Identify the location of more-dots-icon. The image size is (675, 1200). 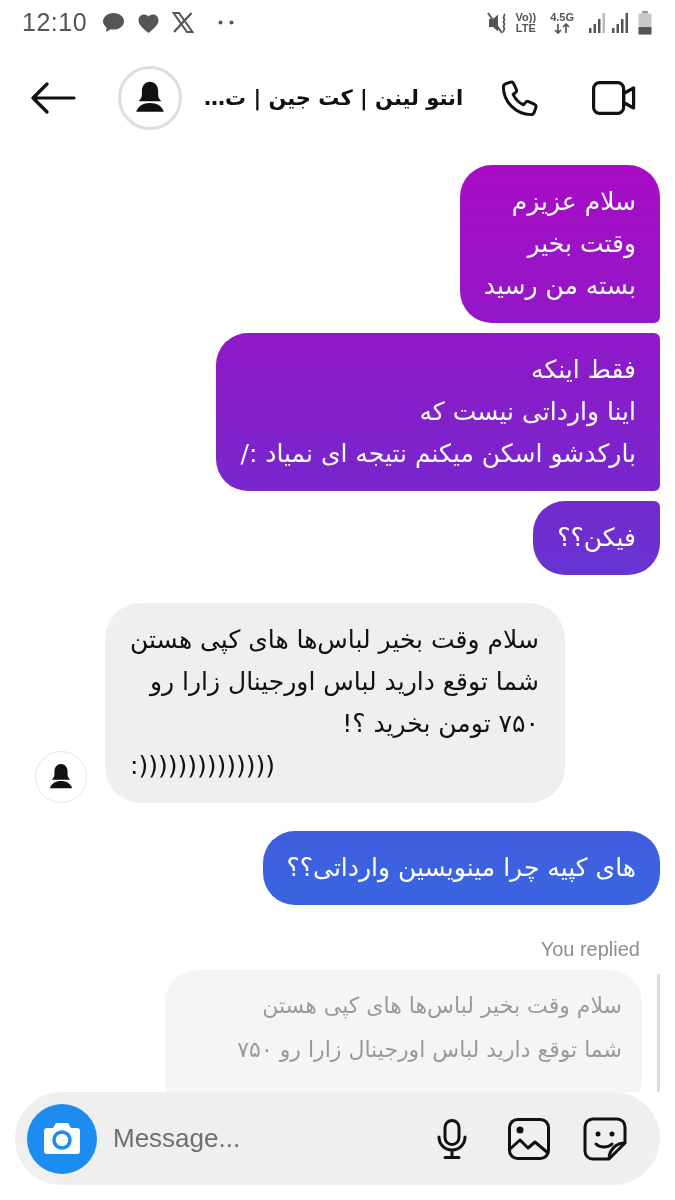
(226, 22).